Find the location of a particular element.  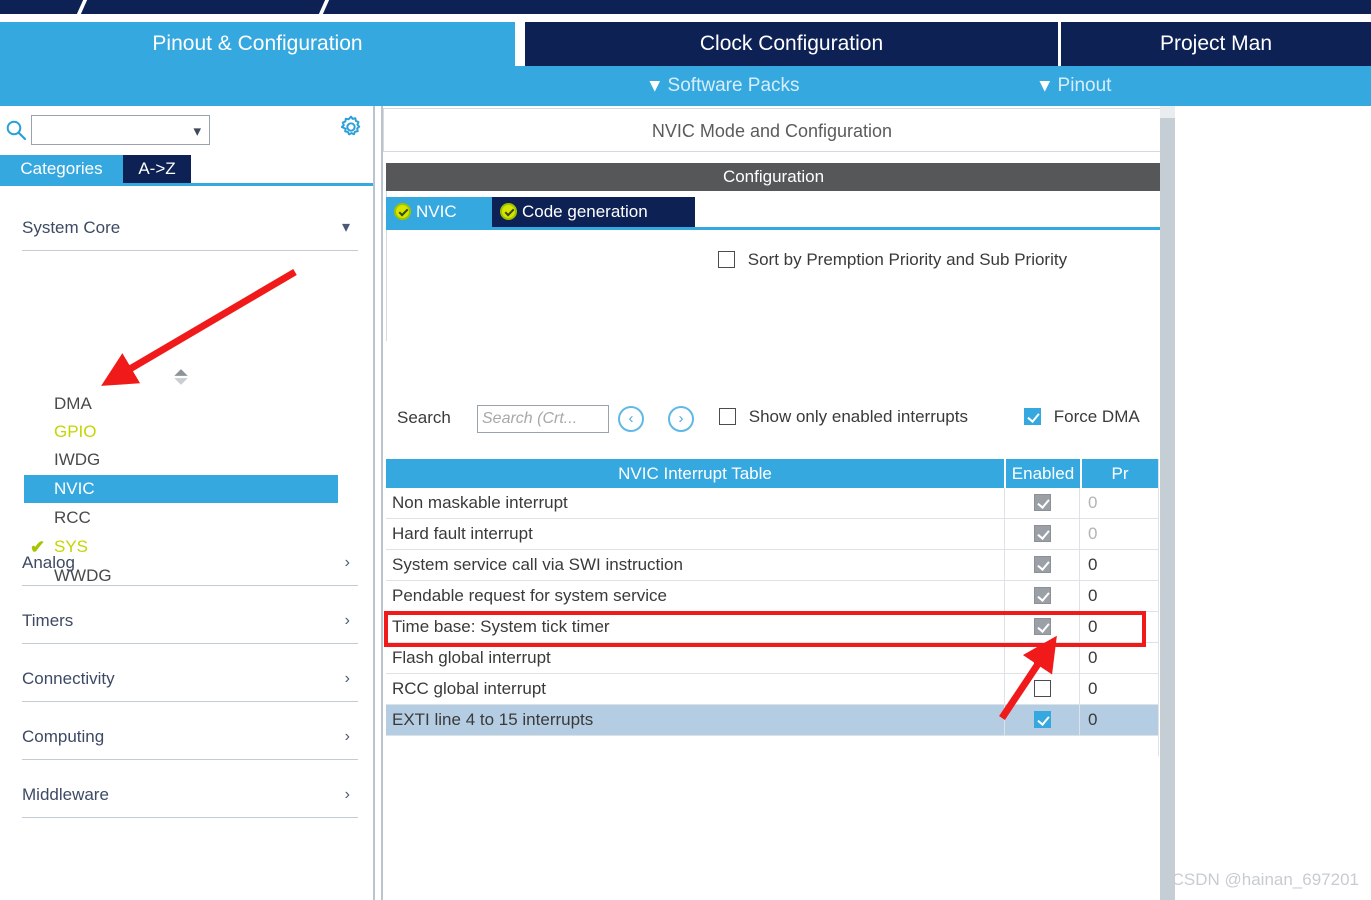

config-tab-underline is located at coordinates (773, 228).